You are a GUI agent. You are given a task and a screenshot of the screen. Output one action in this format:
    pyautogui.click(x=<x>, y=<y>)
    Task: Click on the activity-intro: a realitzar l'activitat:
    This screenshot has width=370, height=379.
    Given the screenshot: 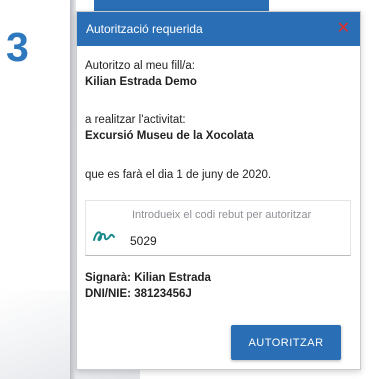 What is the action you would take?
    pyautogui.click(x=135, y=120)
    